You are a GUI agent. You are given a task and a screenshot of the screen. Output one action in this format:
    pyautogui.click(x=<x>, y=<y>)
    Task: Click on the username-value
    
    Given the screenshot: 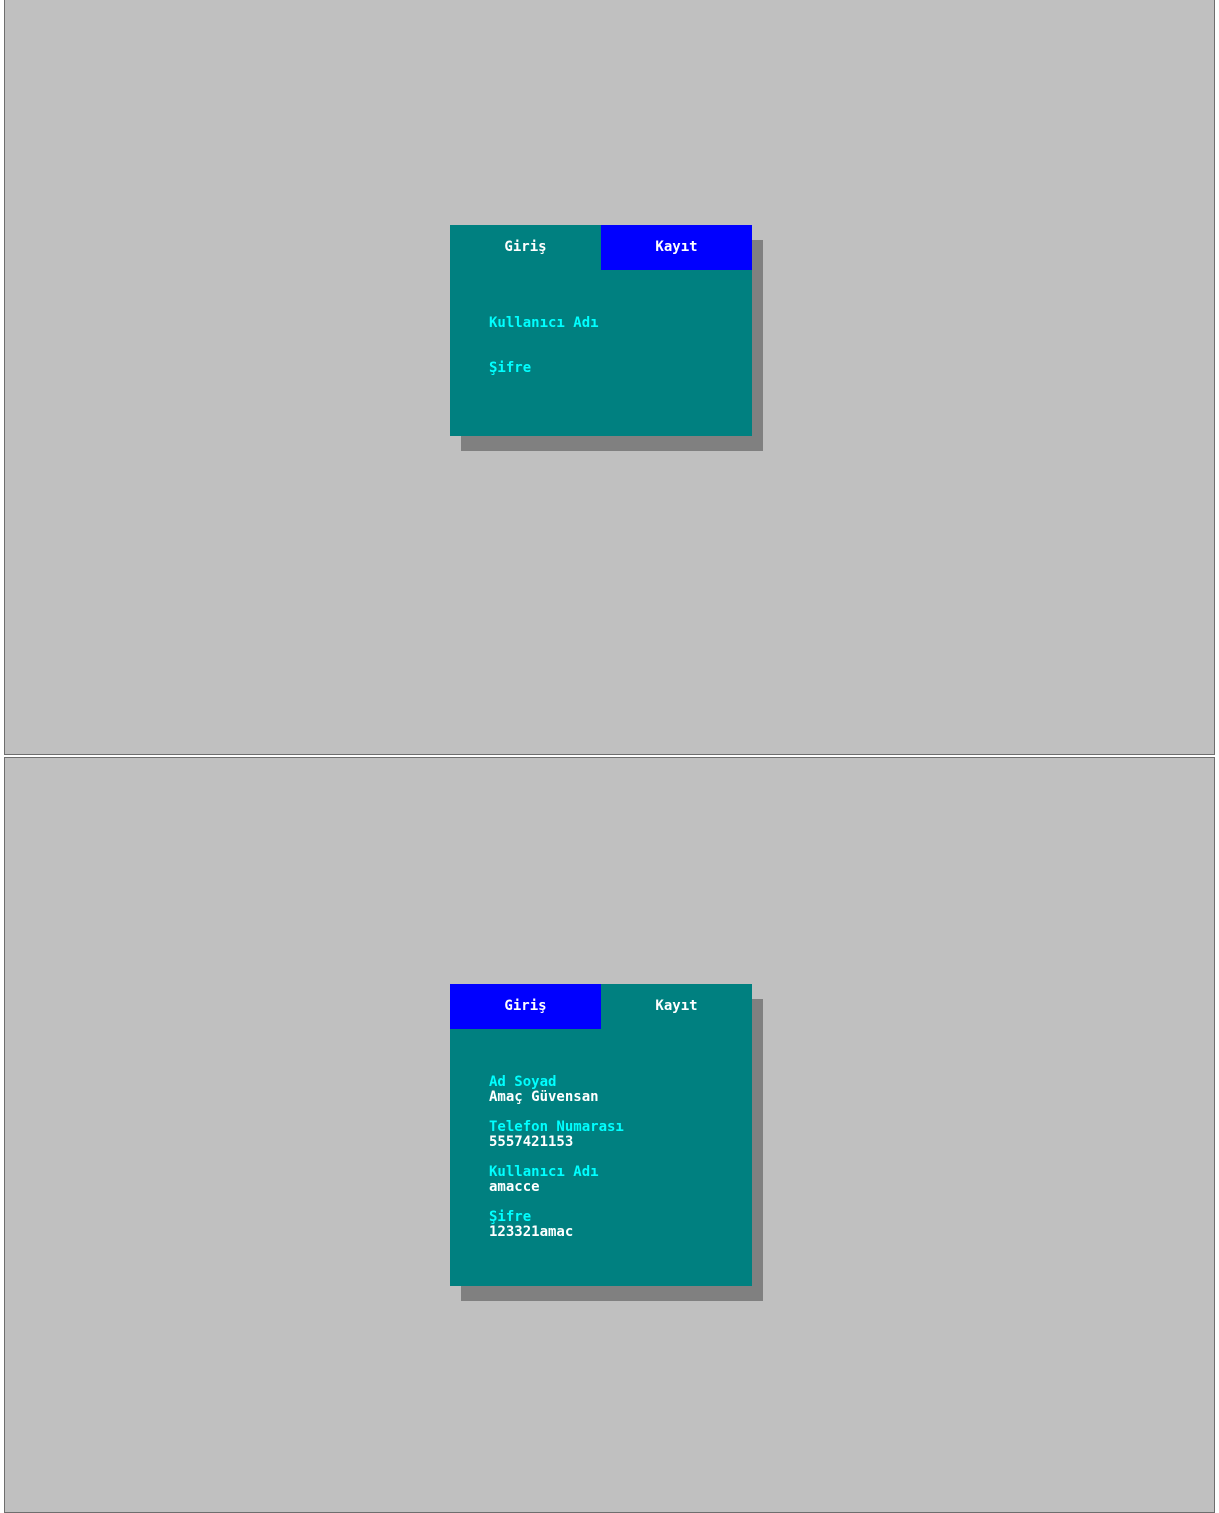 What is the action you would take?
    pyautogui.click(x=609, y=338)
    